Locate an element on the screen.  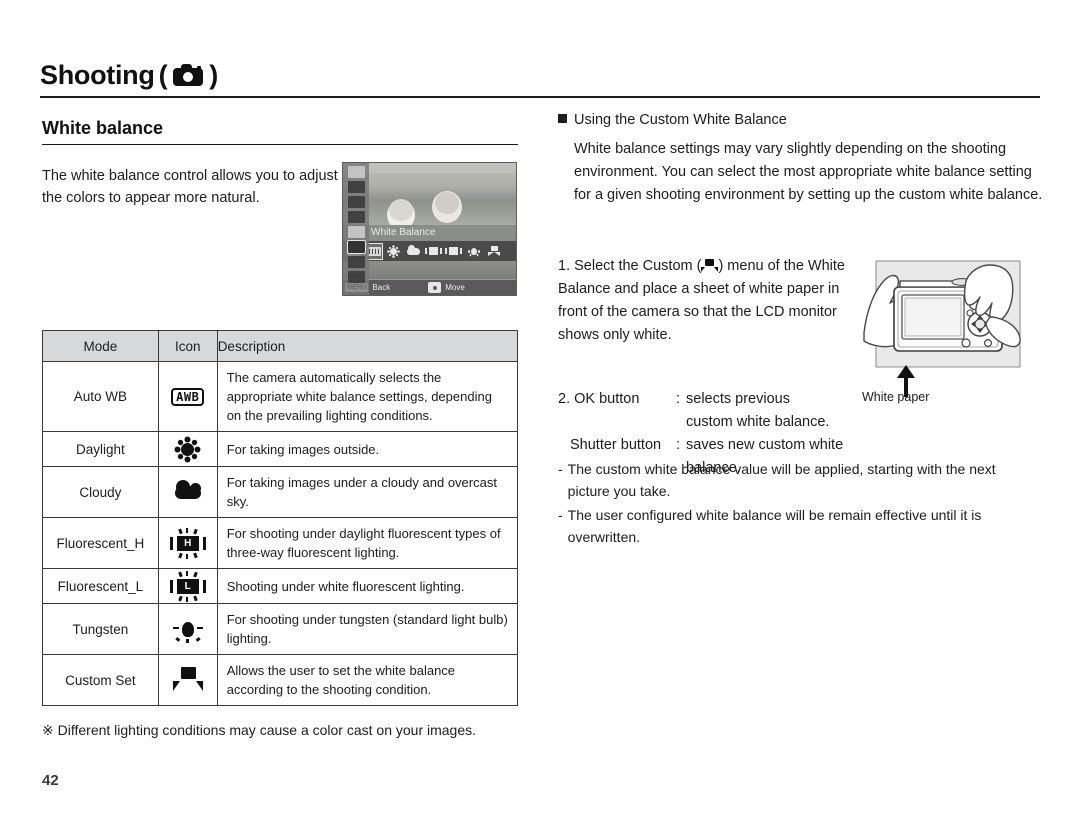
section-heading-block: White balance is located at coordinates (280, 131).